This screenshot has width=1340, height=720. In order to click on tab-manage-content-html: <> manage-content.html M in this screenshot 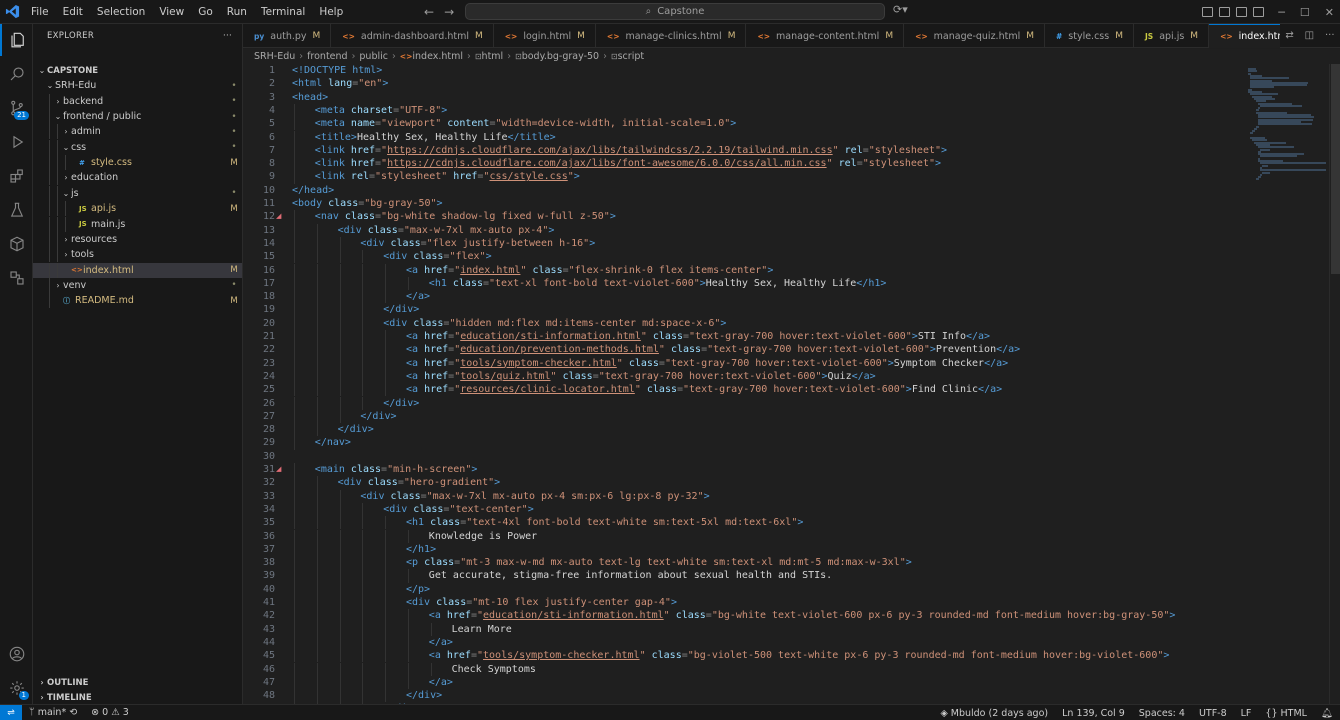, I will do `click(825, 36)`.